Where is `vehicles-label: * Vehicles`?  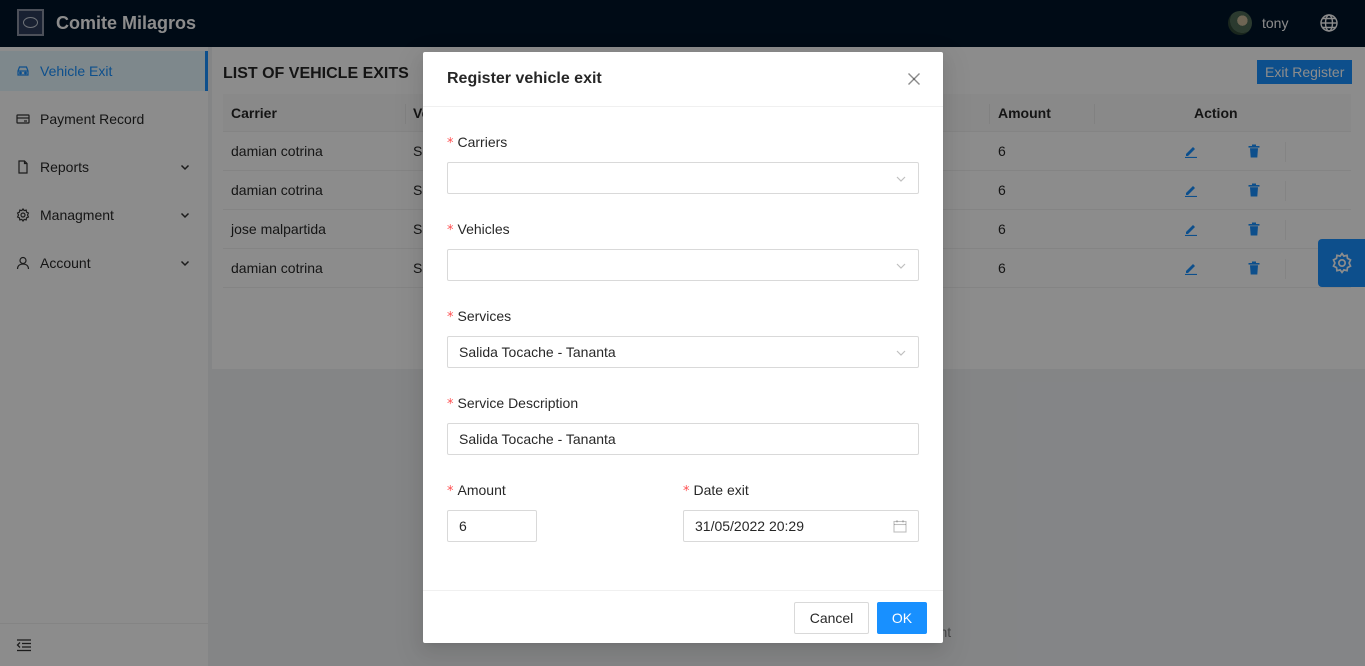
vehicles-label: * Vehicles is located at coordinates (478, 229).